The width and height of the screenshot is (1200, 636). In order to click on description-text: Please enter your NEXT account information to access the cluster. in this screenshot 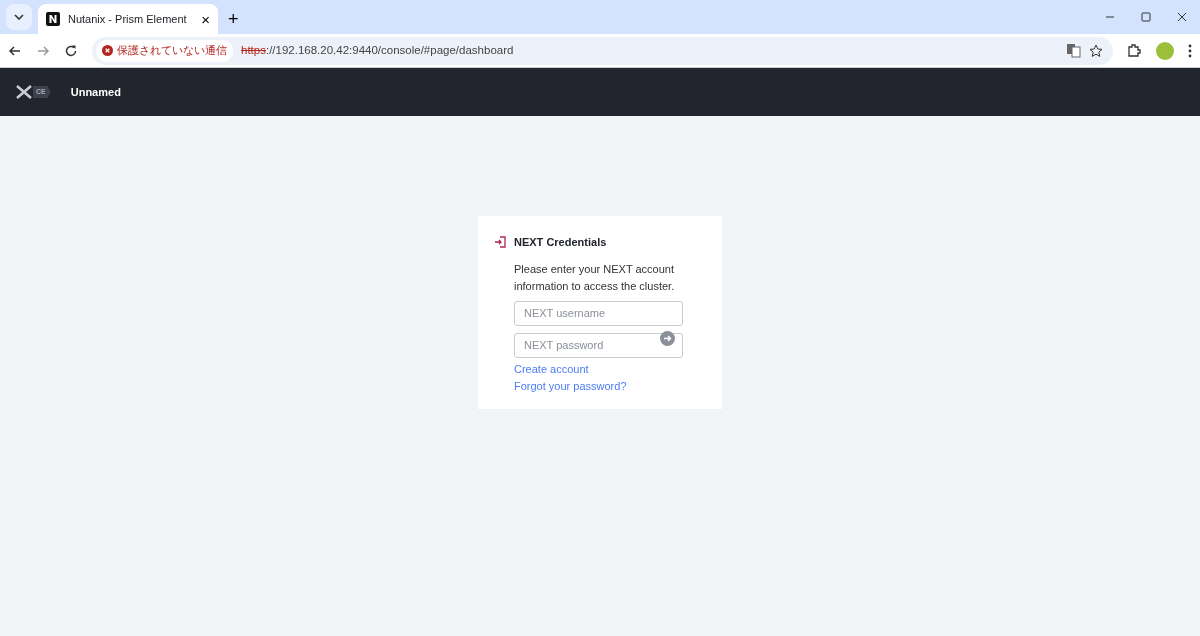, I will do `click(595, 277)`.